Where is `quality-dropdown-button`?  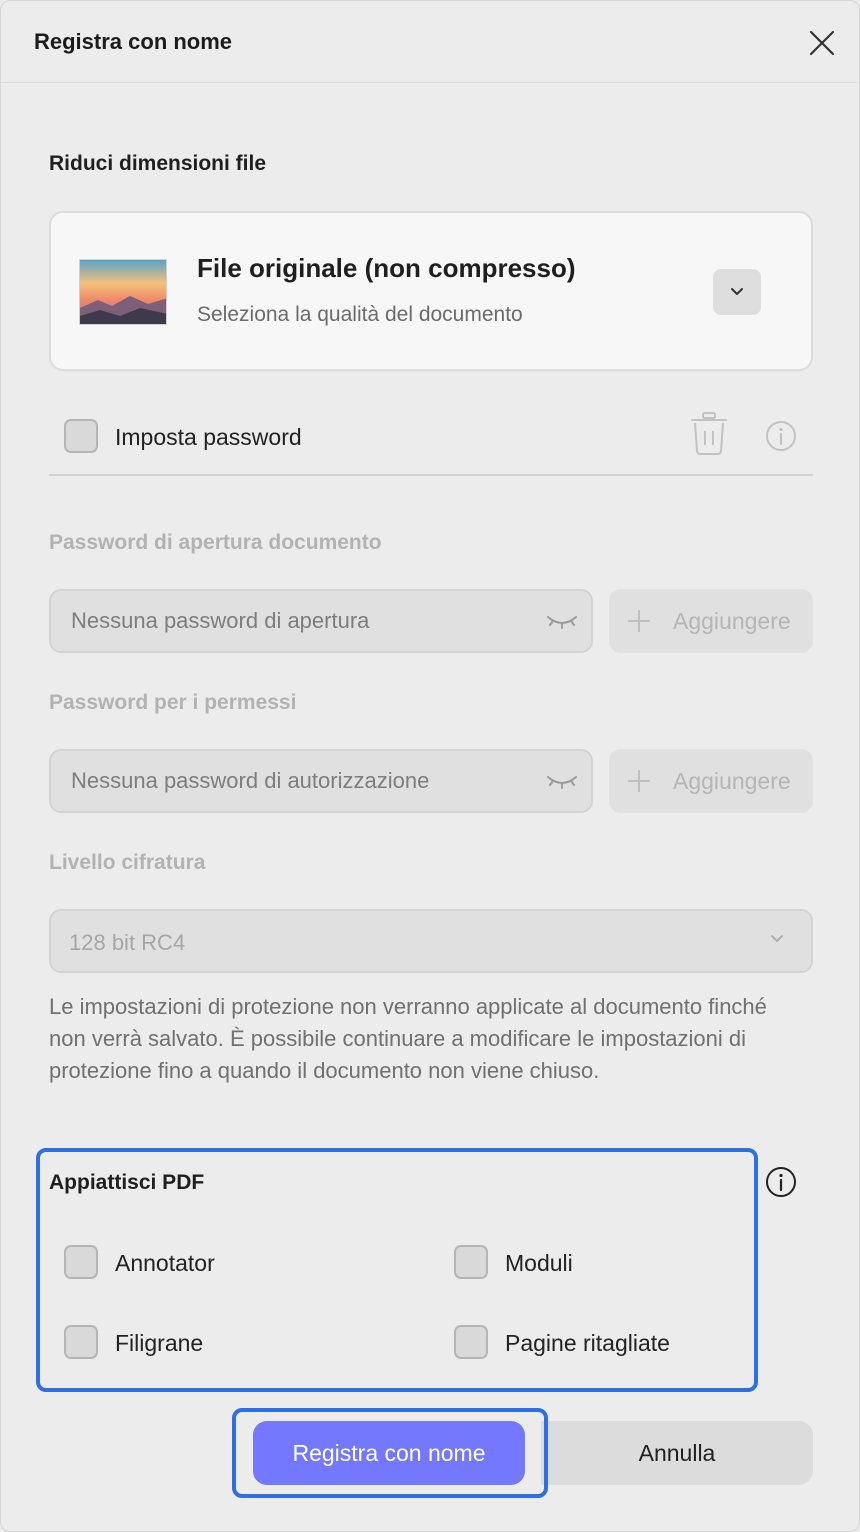
quality-dropdown-button is located at coordinates (737, 292).